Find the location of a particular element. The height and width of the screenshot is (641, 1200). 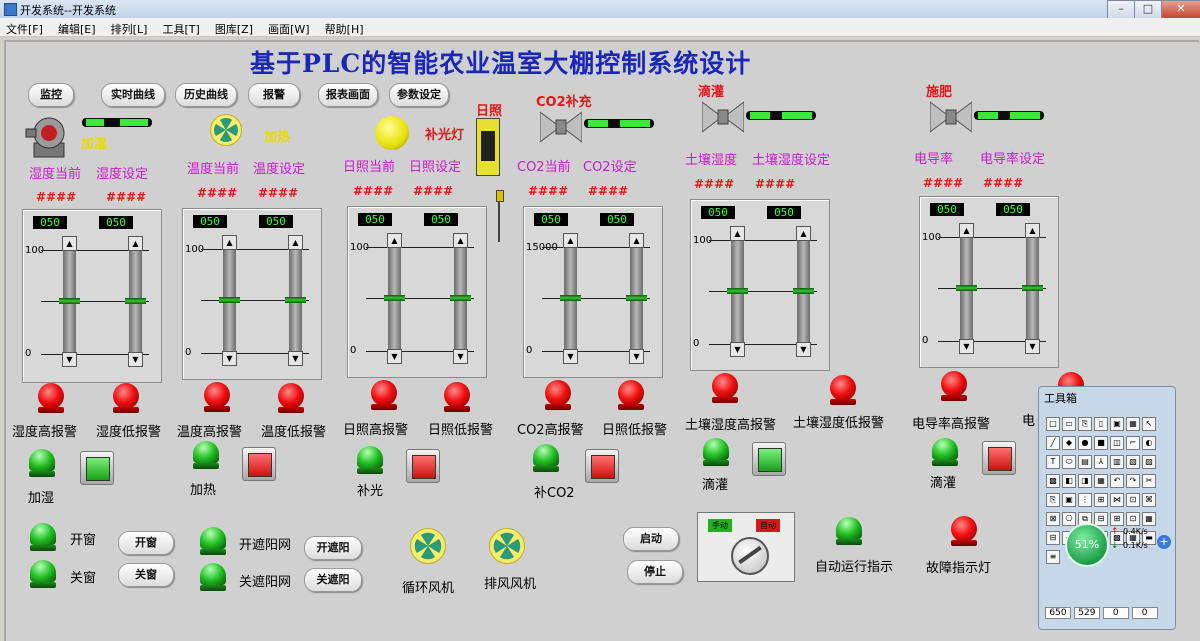

toolbox-tool-6-icon: ▦ is located at coordinates (1133, 424).